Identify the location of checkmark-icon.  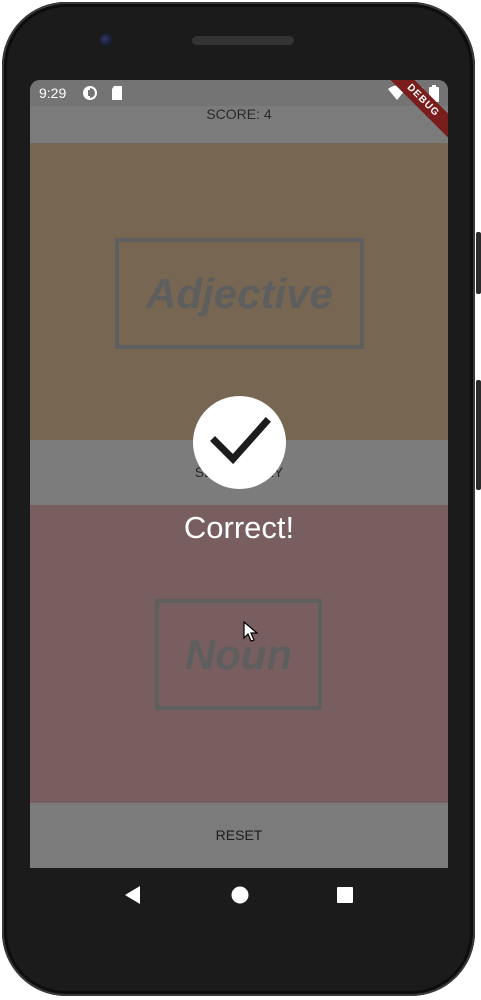
(240, 442).